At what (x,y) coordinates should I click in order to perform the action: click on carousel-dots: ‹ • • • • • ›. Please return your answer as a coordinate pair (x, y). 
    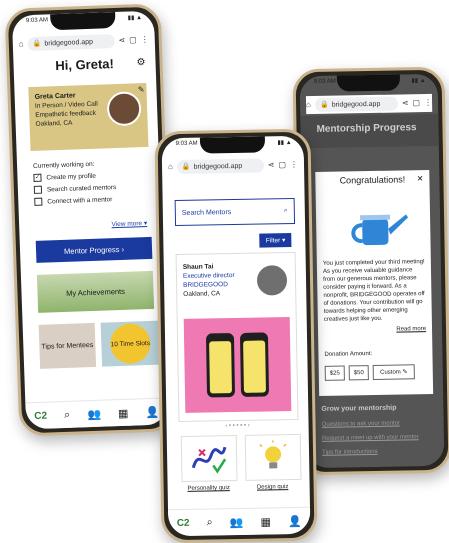
    Looking at the image, I should click on (238, 426).